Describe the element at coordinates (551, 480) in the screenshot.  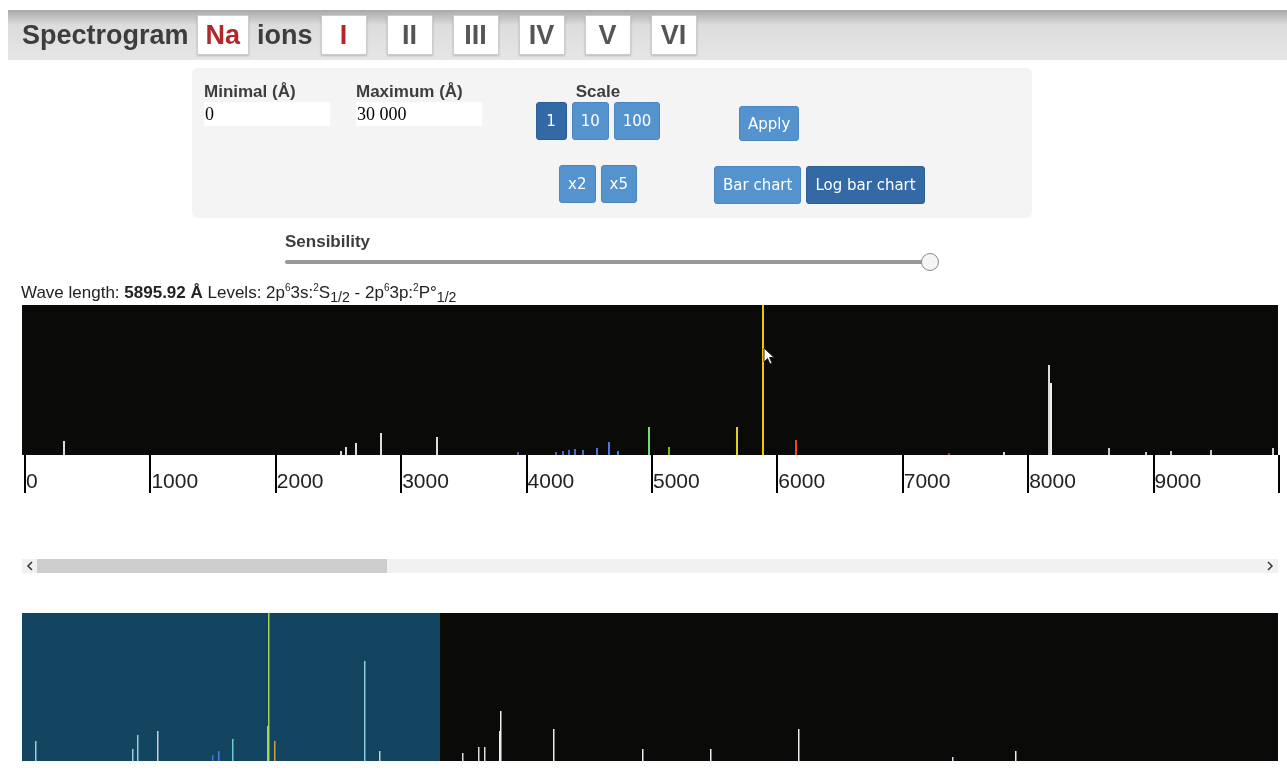
I see `axis-label: 4000` at that location.